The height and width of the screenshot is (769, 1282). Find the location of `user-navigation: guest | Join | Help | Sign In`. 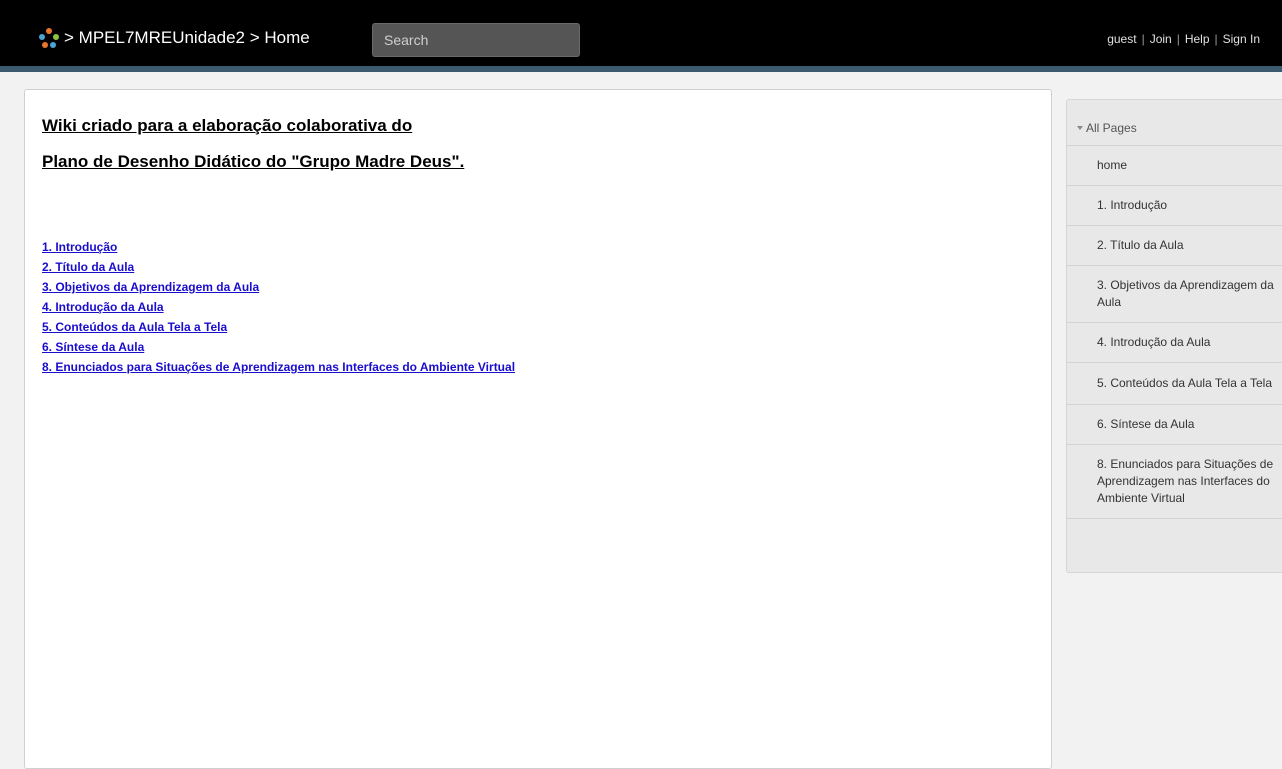

user-navigation: guest | Join | Help | Sign In is located at coordinates (1183, 39).